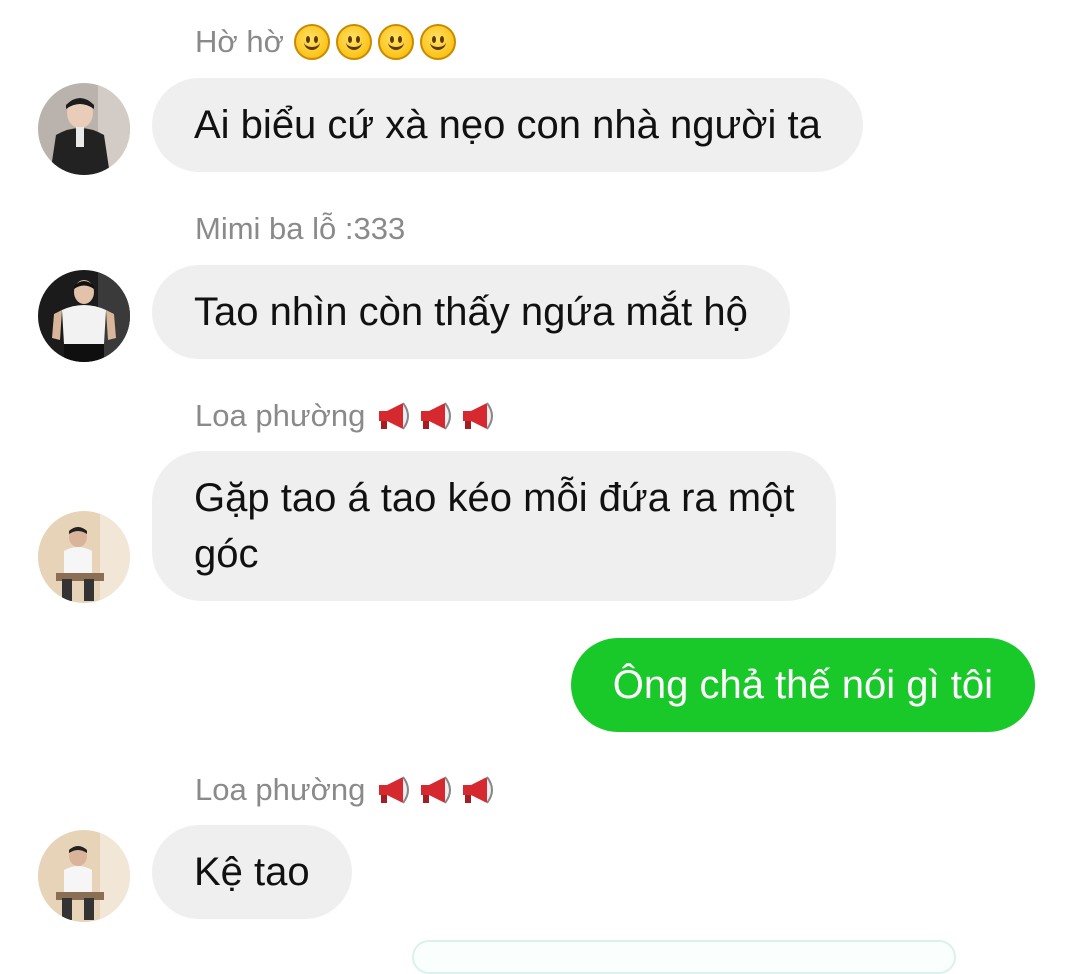  I want to click on message-bubble: Tao nhìn còn thấy ngứa mắt hộ, so click(471, 312).